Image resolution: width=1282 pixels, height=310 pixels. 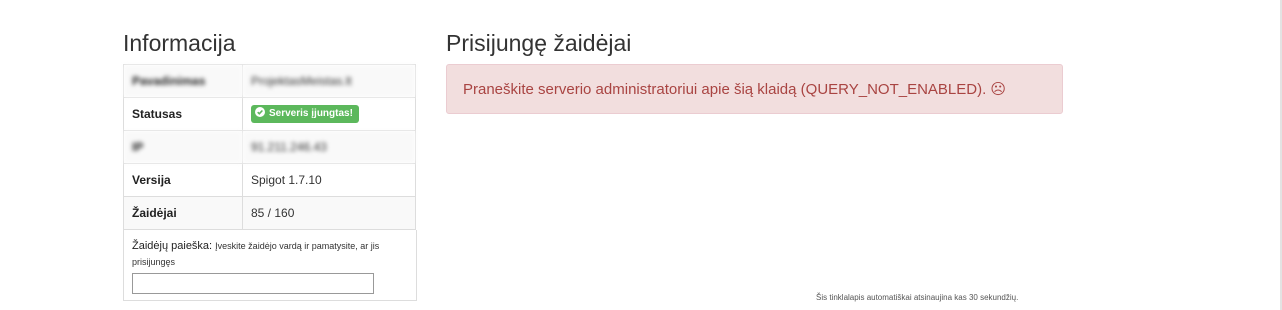 I want to click on name-key: Pavadinimas, so click(x=183, y=81).